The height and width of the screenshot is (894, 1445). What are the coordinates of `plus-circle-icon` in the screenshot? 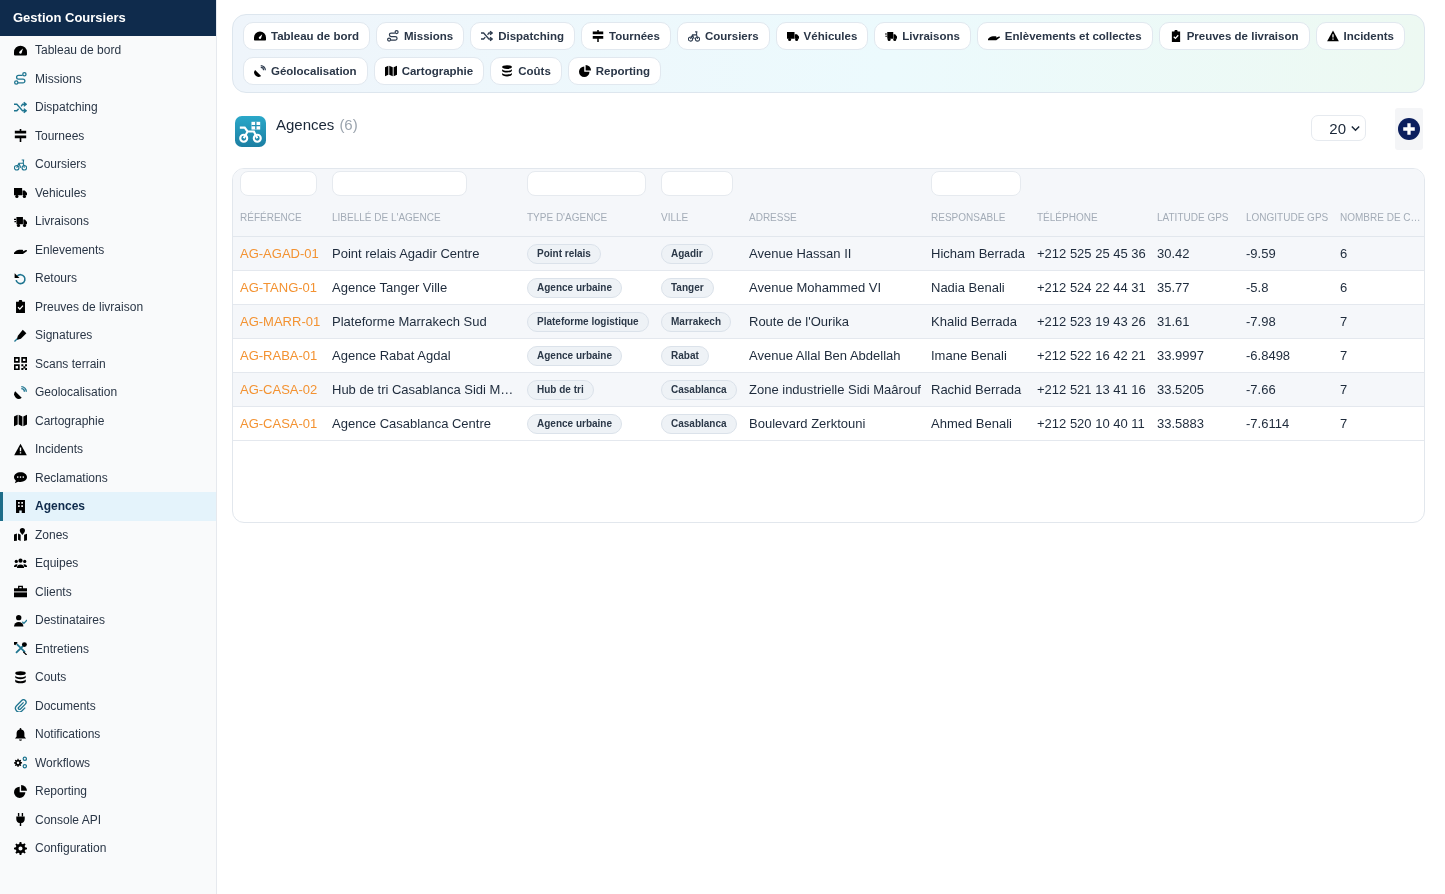 It's located at (1409, 129).